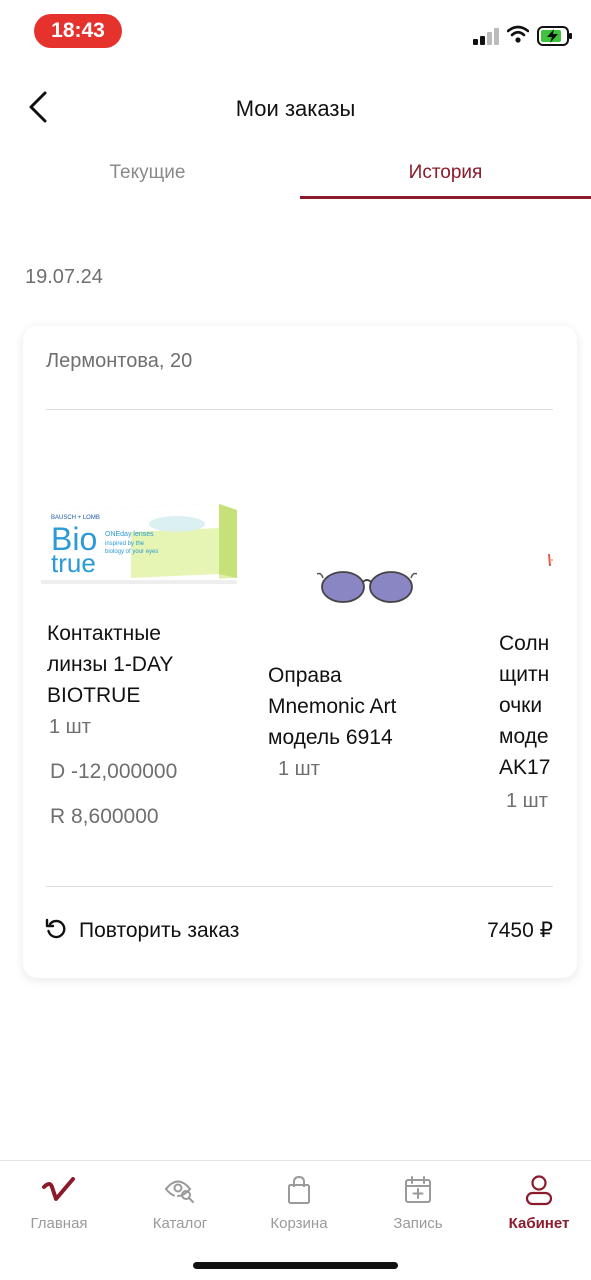 The height and width of the screenshot is (1280, 591). I want to click on tab-history: История, so click(445, 173).